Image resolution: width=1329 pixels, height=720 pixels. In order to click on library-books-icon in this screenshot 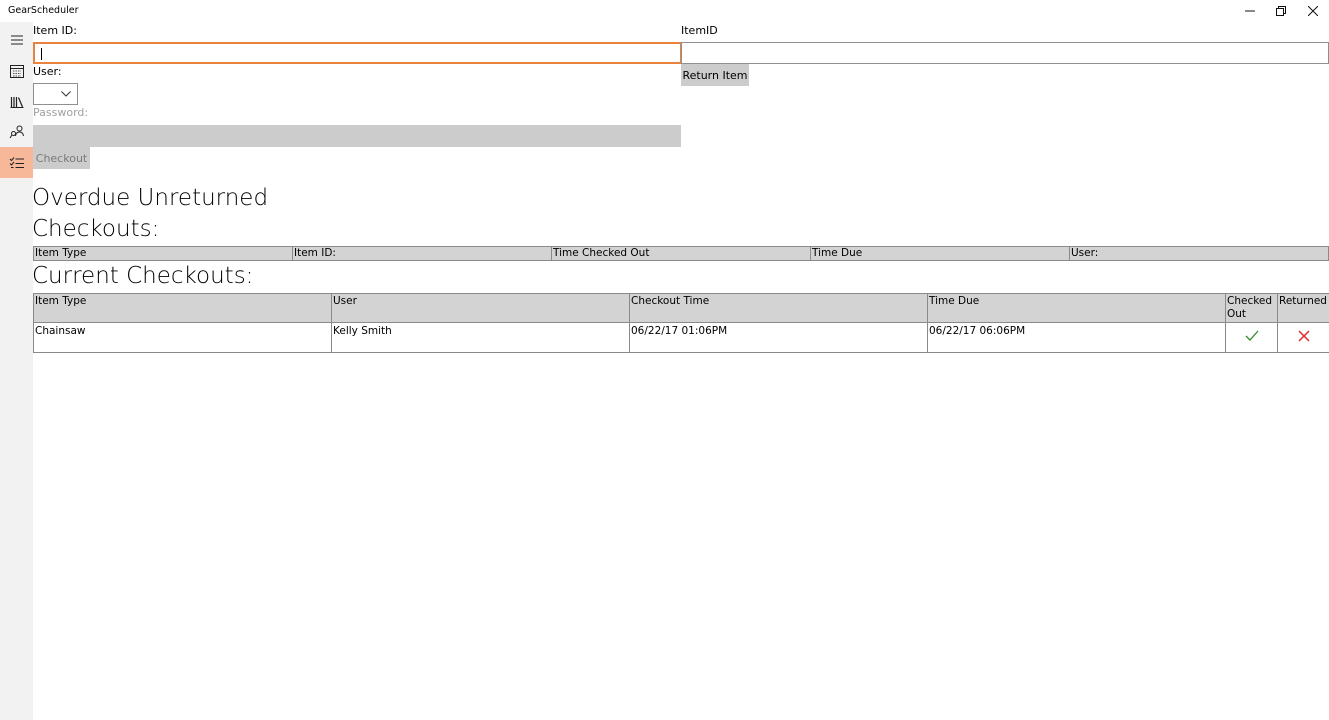, I will do `click(16, 102)`.